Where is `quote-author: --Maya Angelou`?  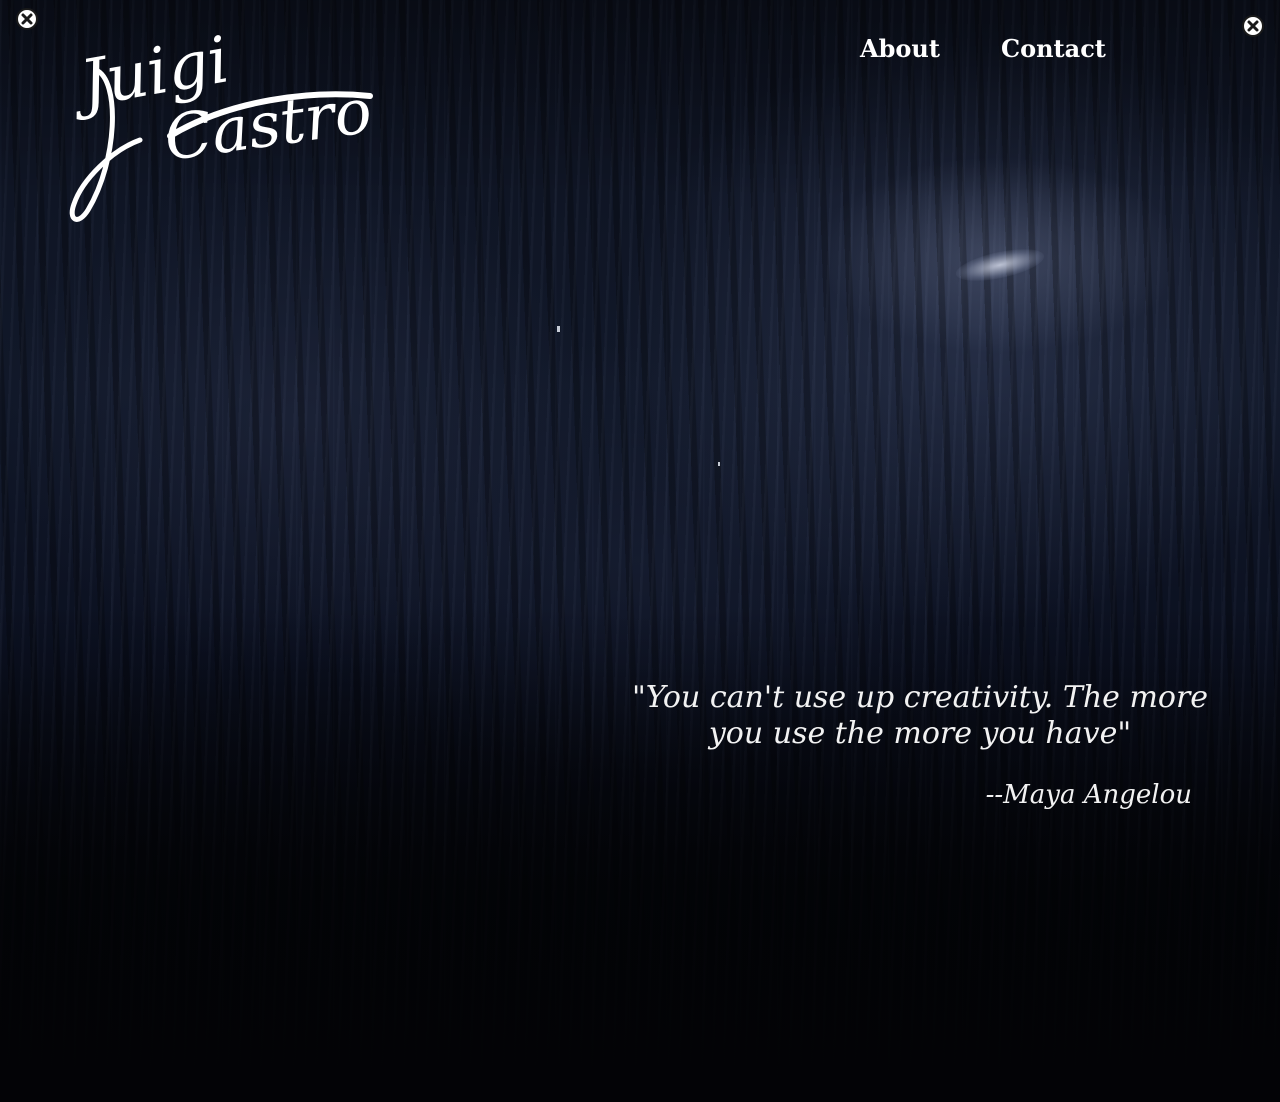
quote-author: --Maya Angelou is located at coordinates (1088, 795).